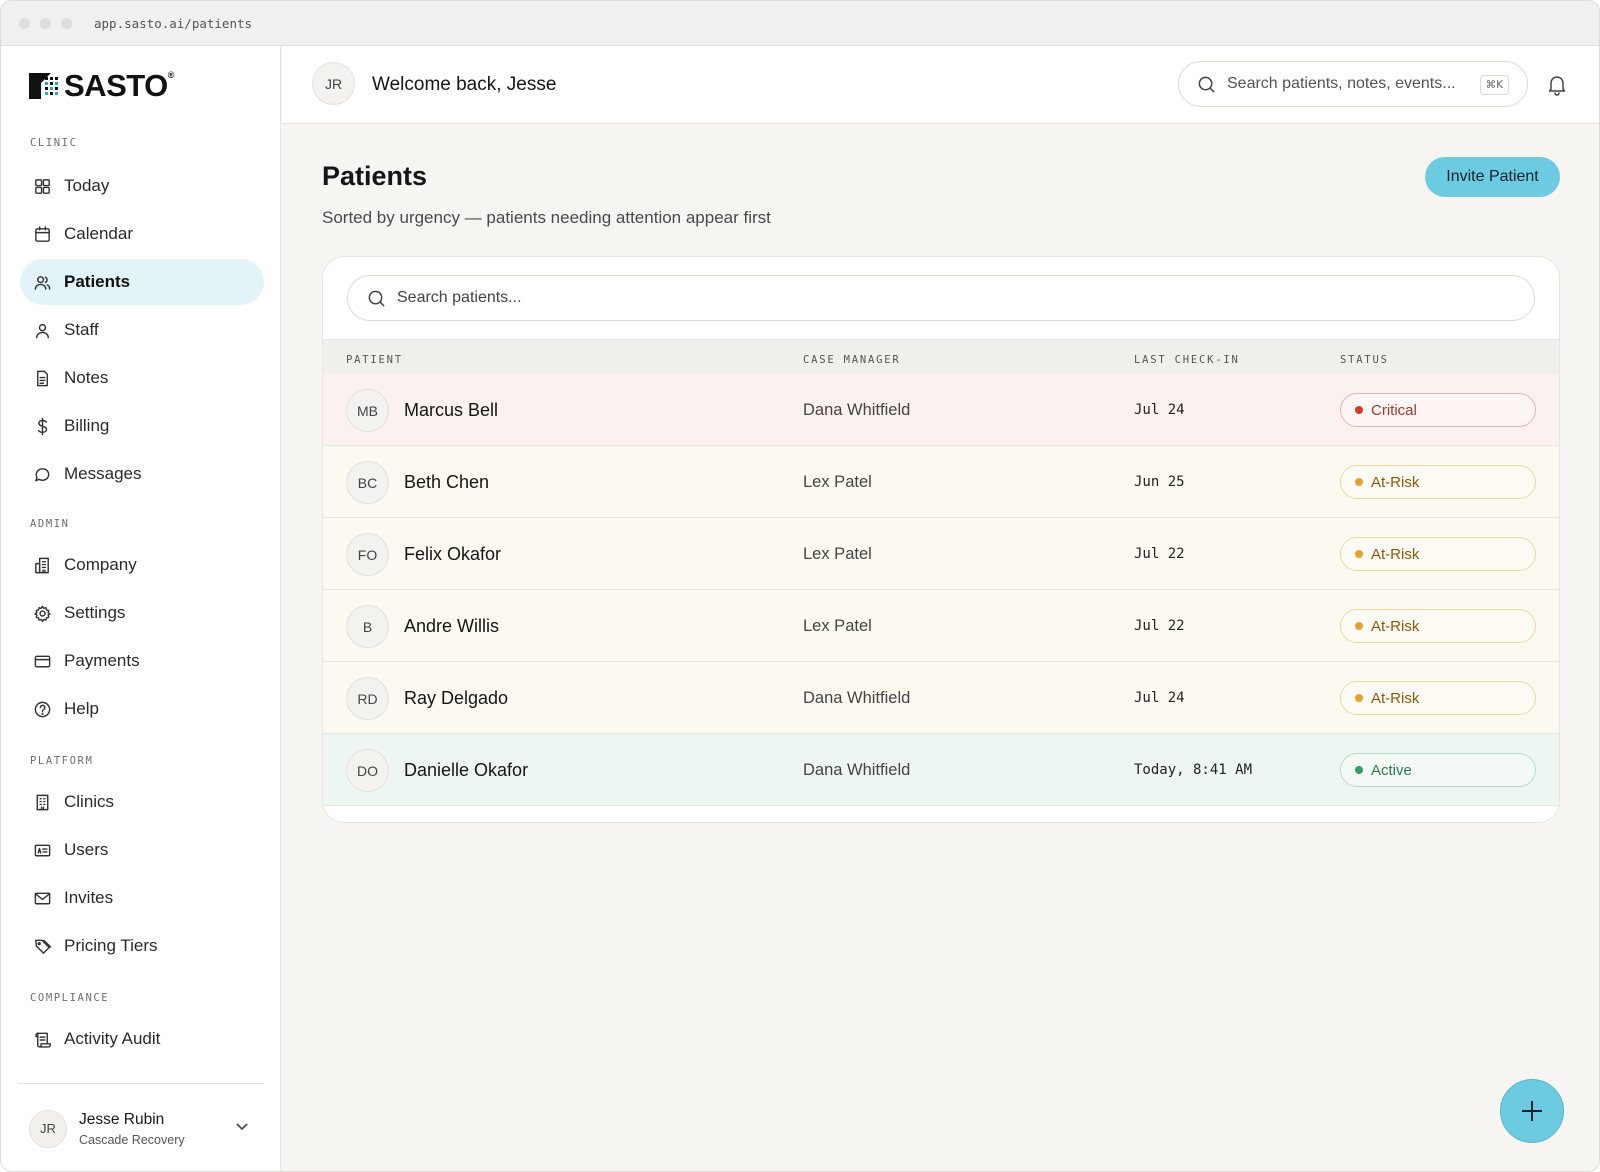 This screenshot has height=1172, width=1600. I want to click on status-label: Active, so click(1391, 770).